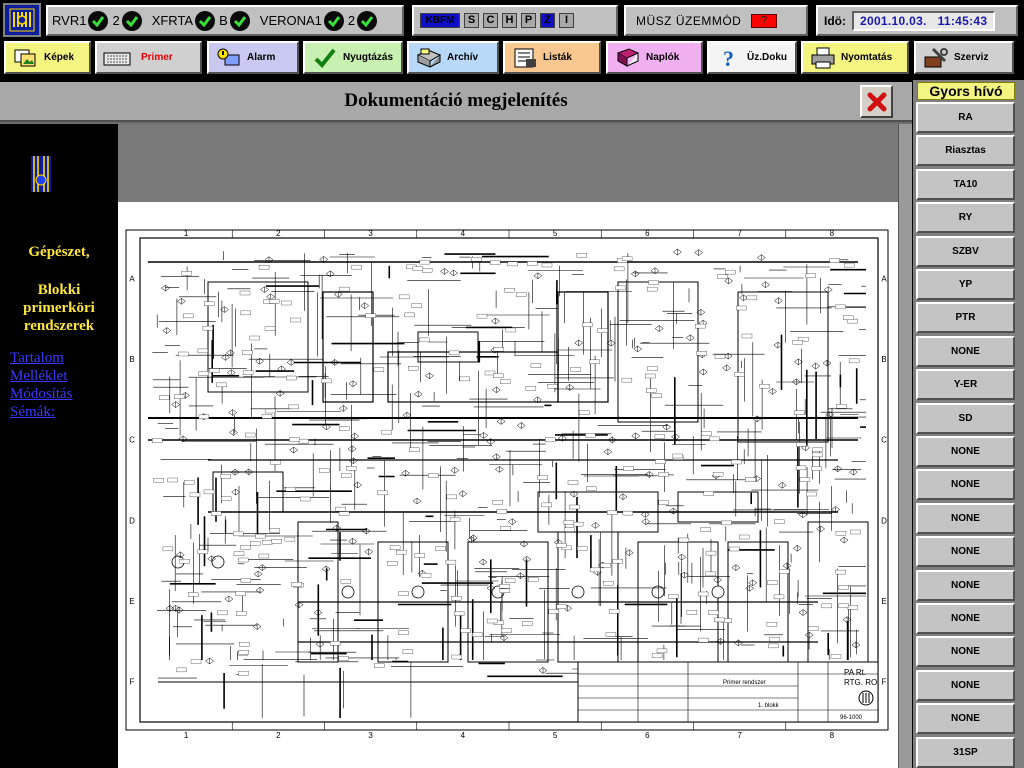 The height and width of the screenshot is (768, 1024). Describe the element at coordinates (566, 20) in the screenshot. I see `mode-i: I` at that location.